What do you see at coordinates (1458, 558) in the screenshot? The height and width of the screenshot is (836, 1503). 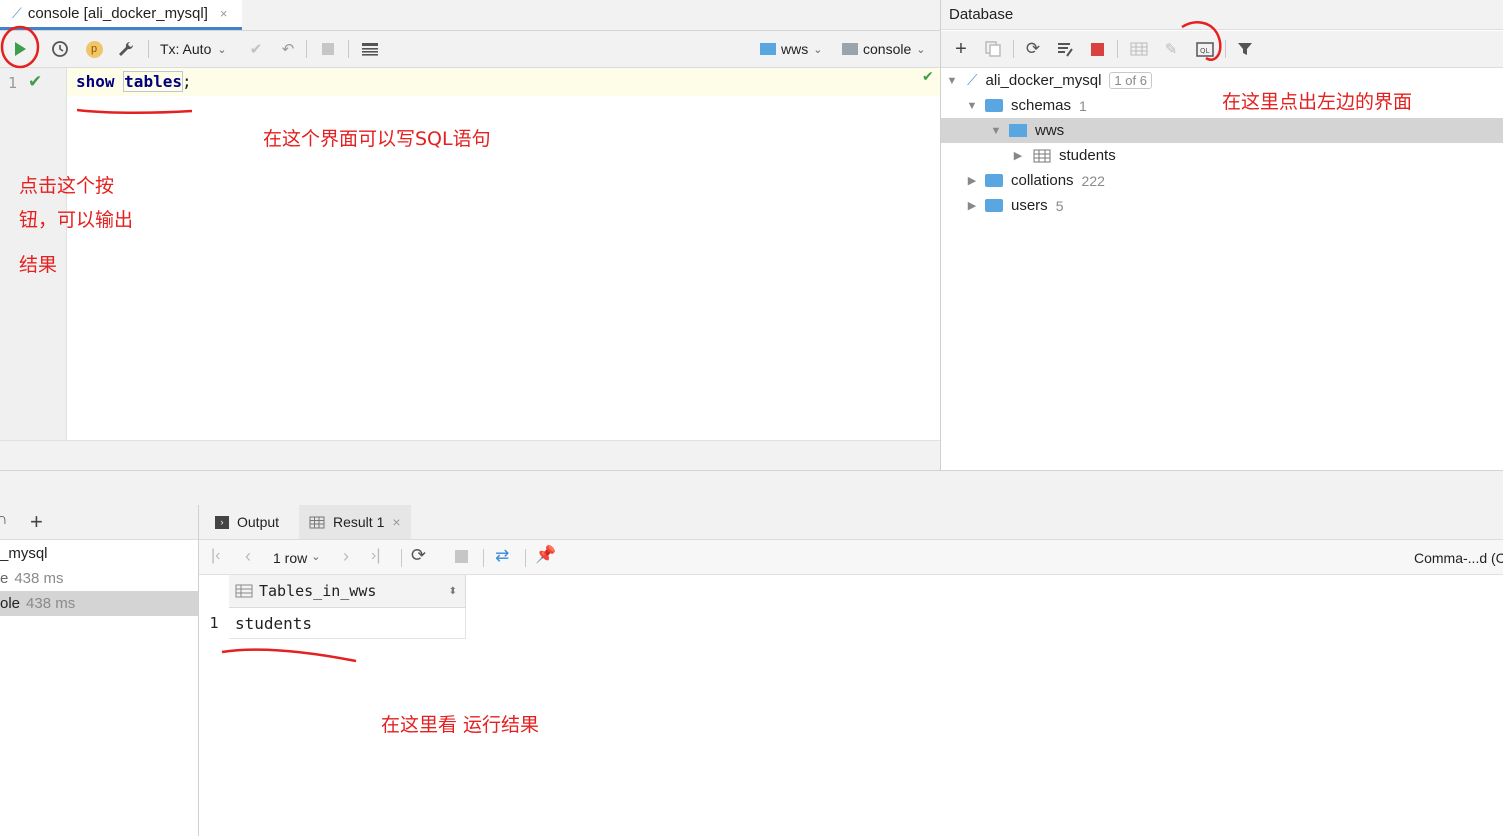 I see `extractor-label: Comma-...d (C` at bounding box center [1458, 558].